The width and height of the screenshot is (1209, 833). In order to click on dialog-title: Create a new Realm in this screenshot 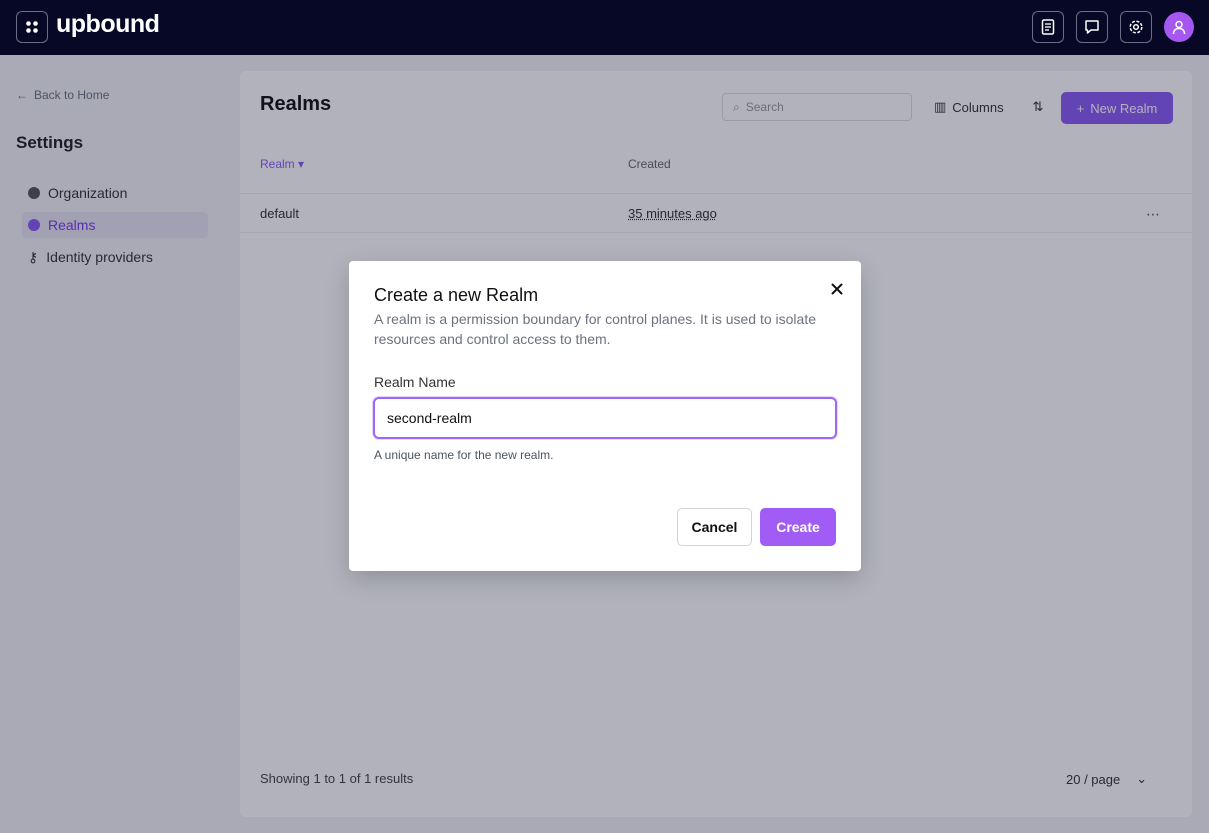, I will do `click(456, 295)`.